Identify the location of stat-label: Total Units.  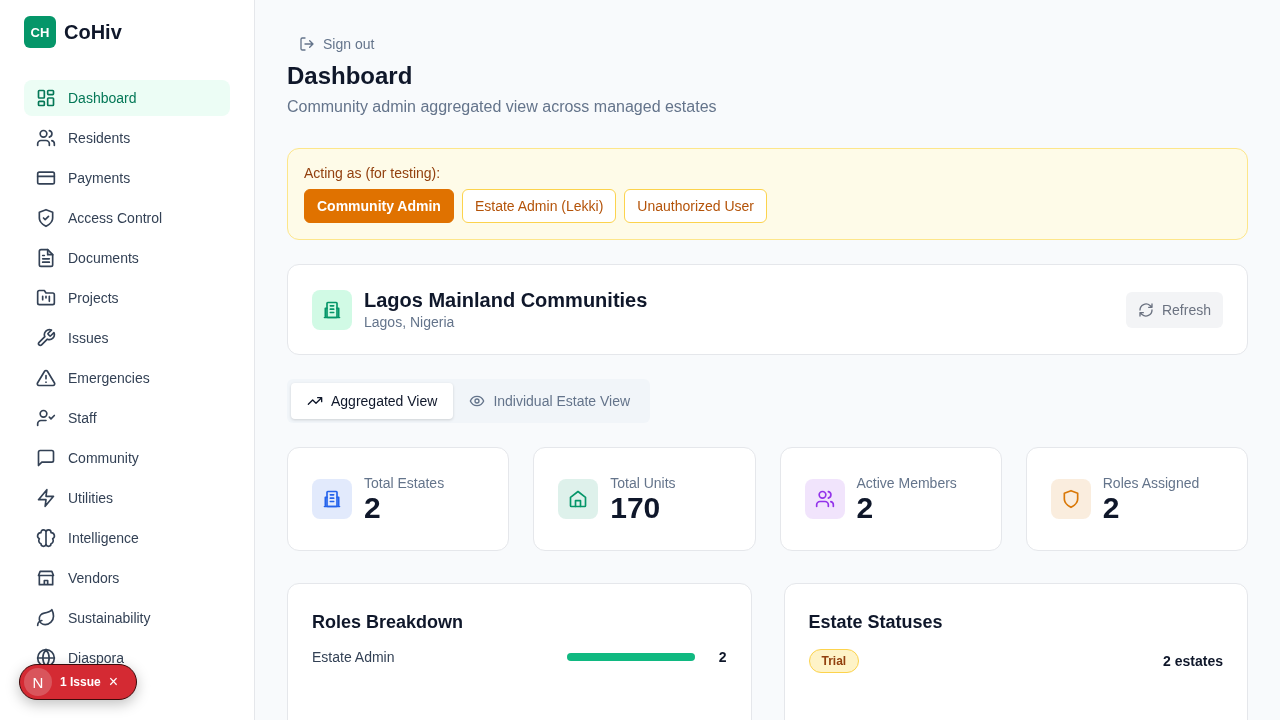
(643, 482).